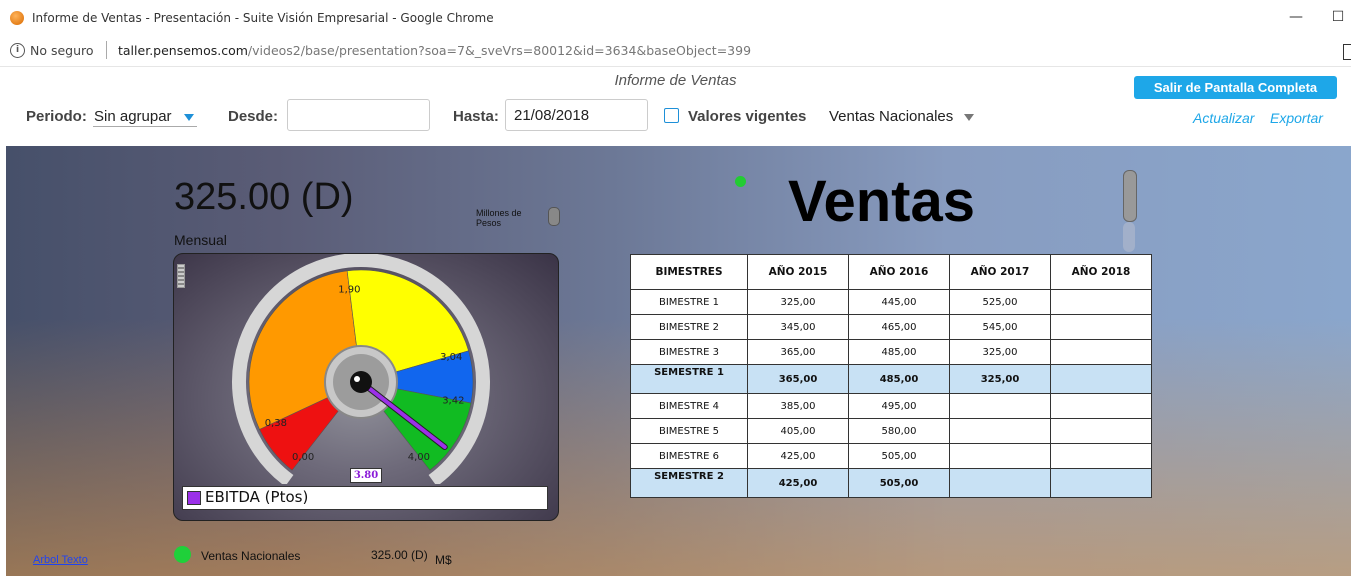  What do you see at coordinates (443, 560) in the screenshot?
I see `indicator-unit: M$` at bounding box center [443, 560].